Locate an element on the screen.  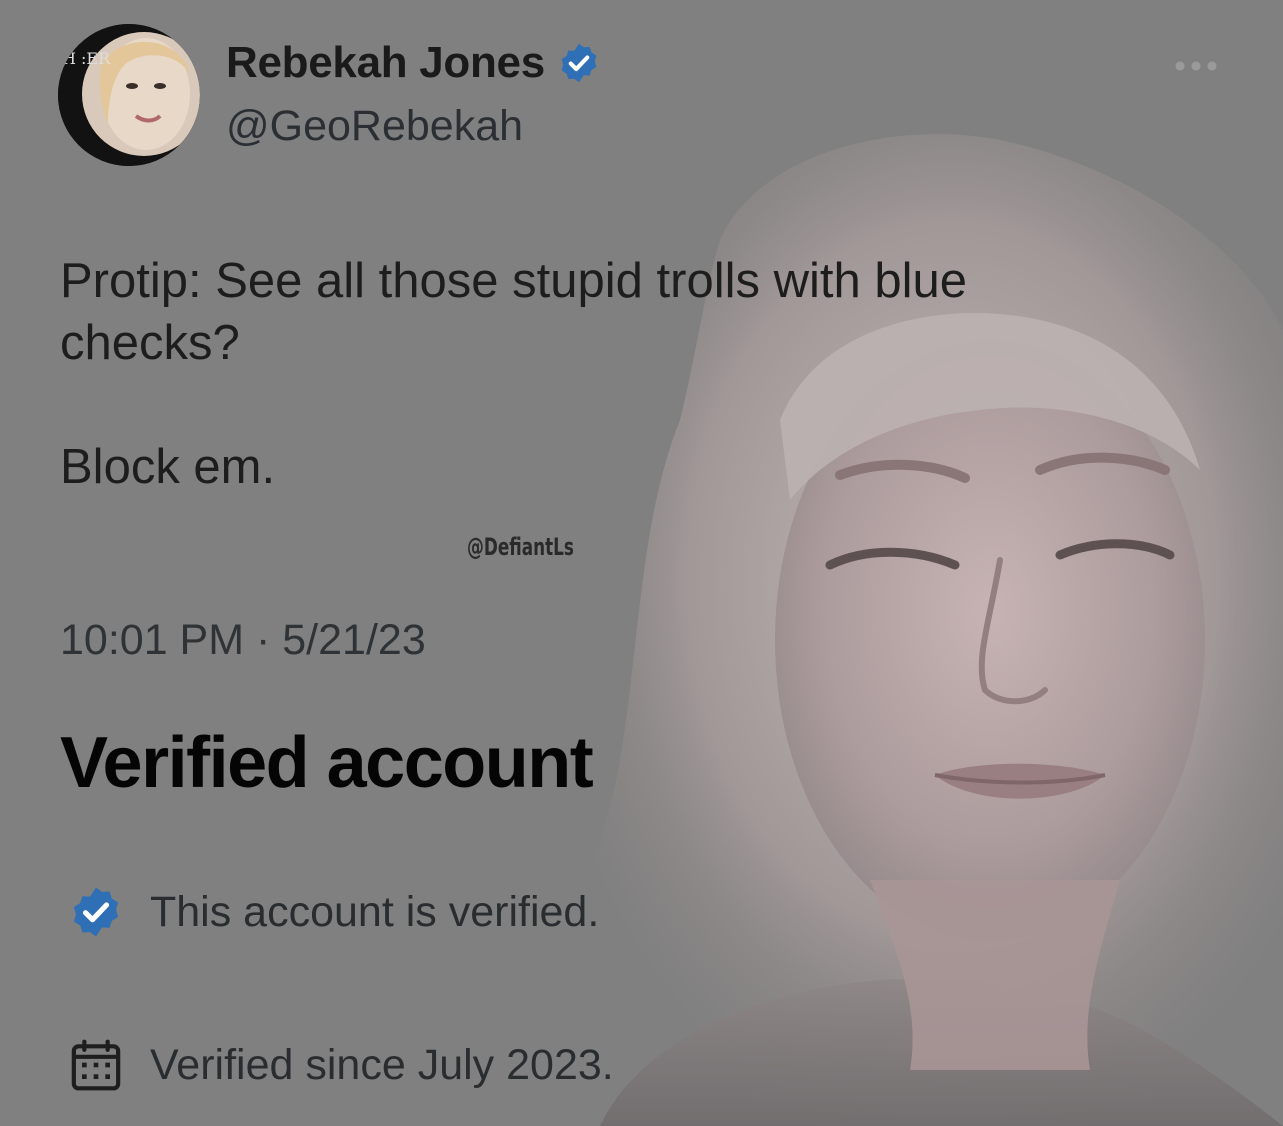
verified-section-title: Verified account is located at coordinates (327, 763).